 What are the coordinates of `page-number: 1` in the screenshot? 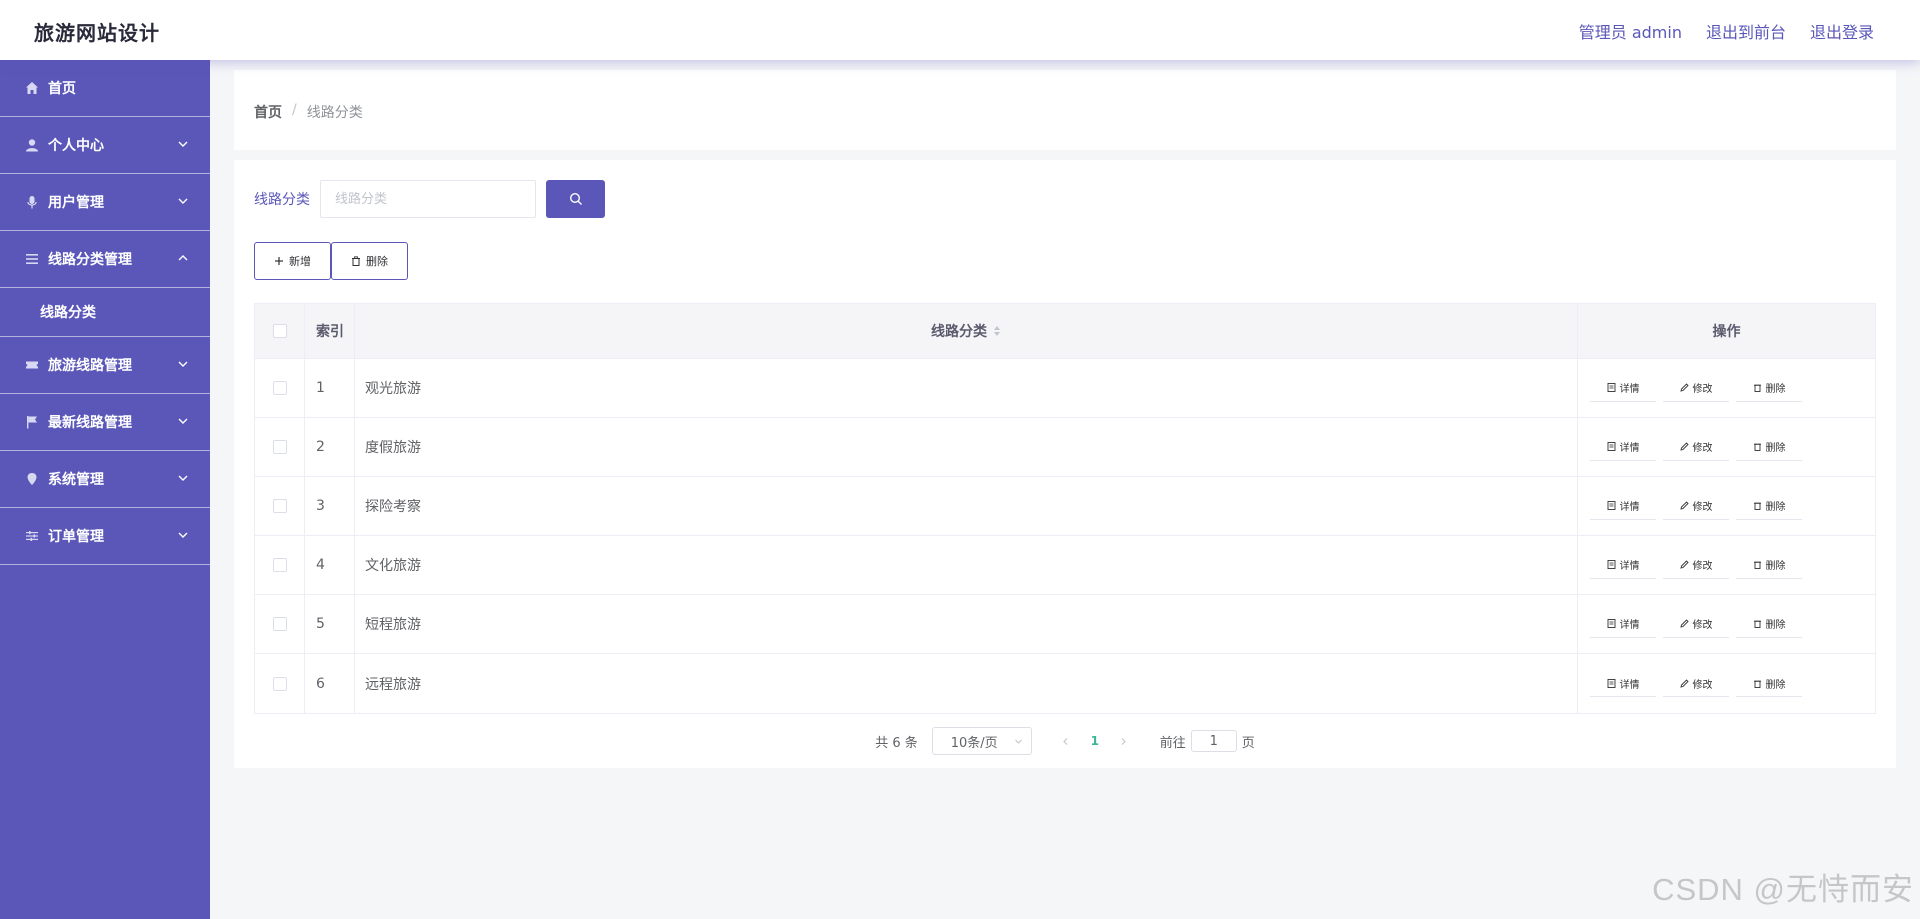 It's located at (1095, 741).